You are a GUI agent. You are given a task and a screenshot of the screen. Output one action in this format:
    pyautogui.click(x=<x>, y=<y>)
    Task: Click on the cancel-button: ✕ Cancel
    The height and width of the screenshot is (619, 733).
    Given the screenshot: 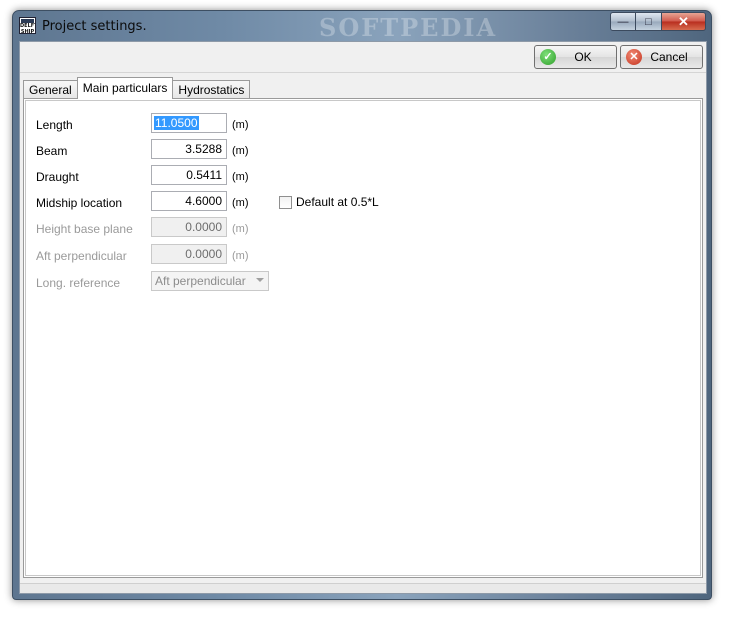 What is the action you would take?
    pyautogui.click(x=661, y=57)
    